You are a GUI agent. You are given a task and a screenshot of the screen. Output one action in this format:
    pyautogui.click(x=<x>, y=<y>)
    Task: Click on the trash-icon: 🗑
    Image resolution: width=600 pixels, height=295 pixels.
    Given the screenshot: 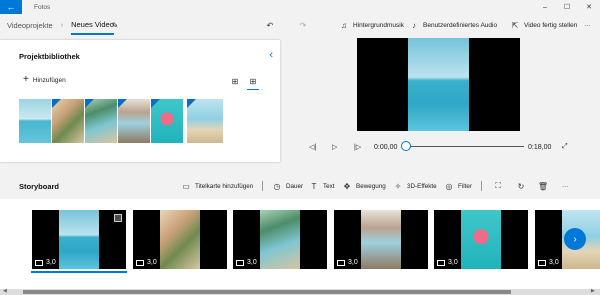 What is the action you would take?
    pyautogui.click(x=543, y=186)
    